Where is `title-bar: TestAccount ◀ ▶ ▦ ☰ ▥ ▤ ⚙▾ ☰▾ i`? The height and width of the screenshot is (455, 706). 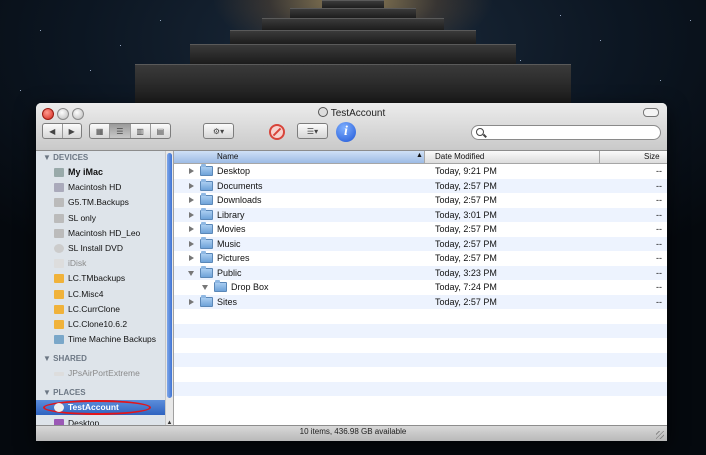 title-bar: TestAccount ◀ ▶ ▦ ☰ ▥ ▤ ⚙▾ ☰▾ i is located at coordinates (351, 127).